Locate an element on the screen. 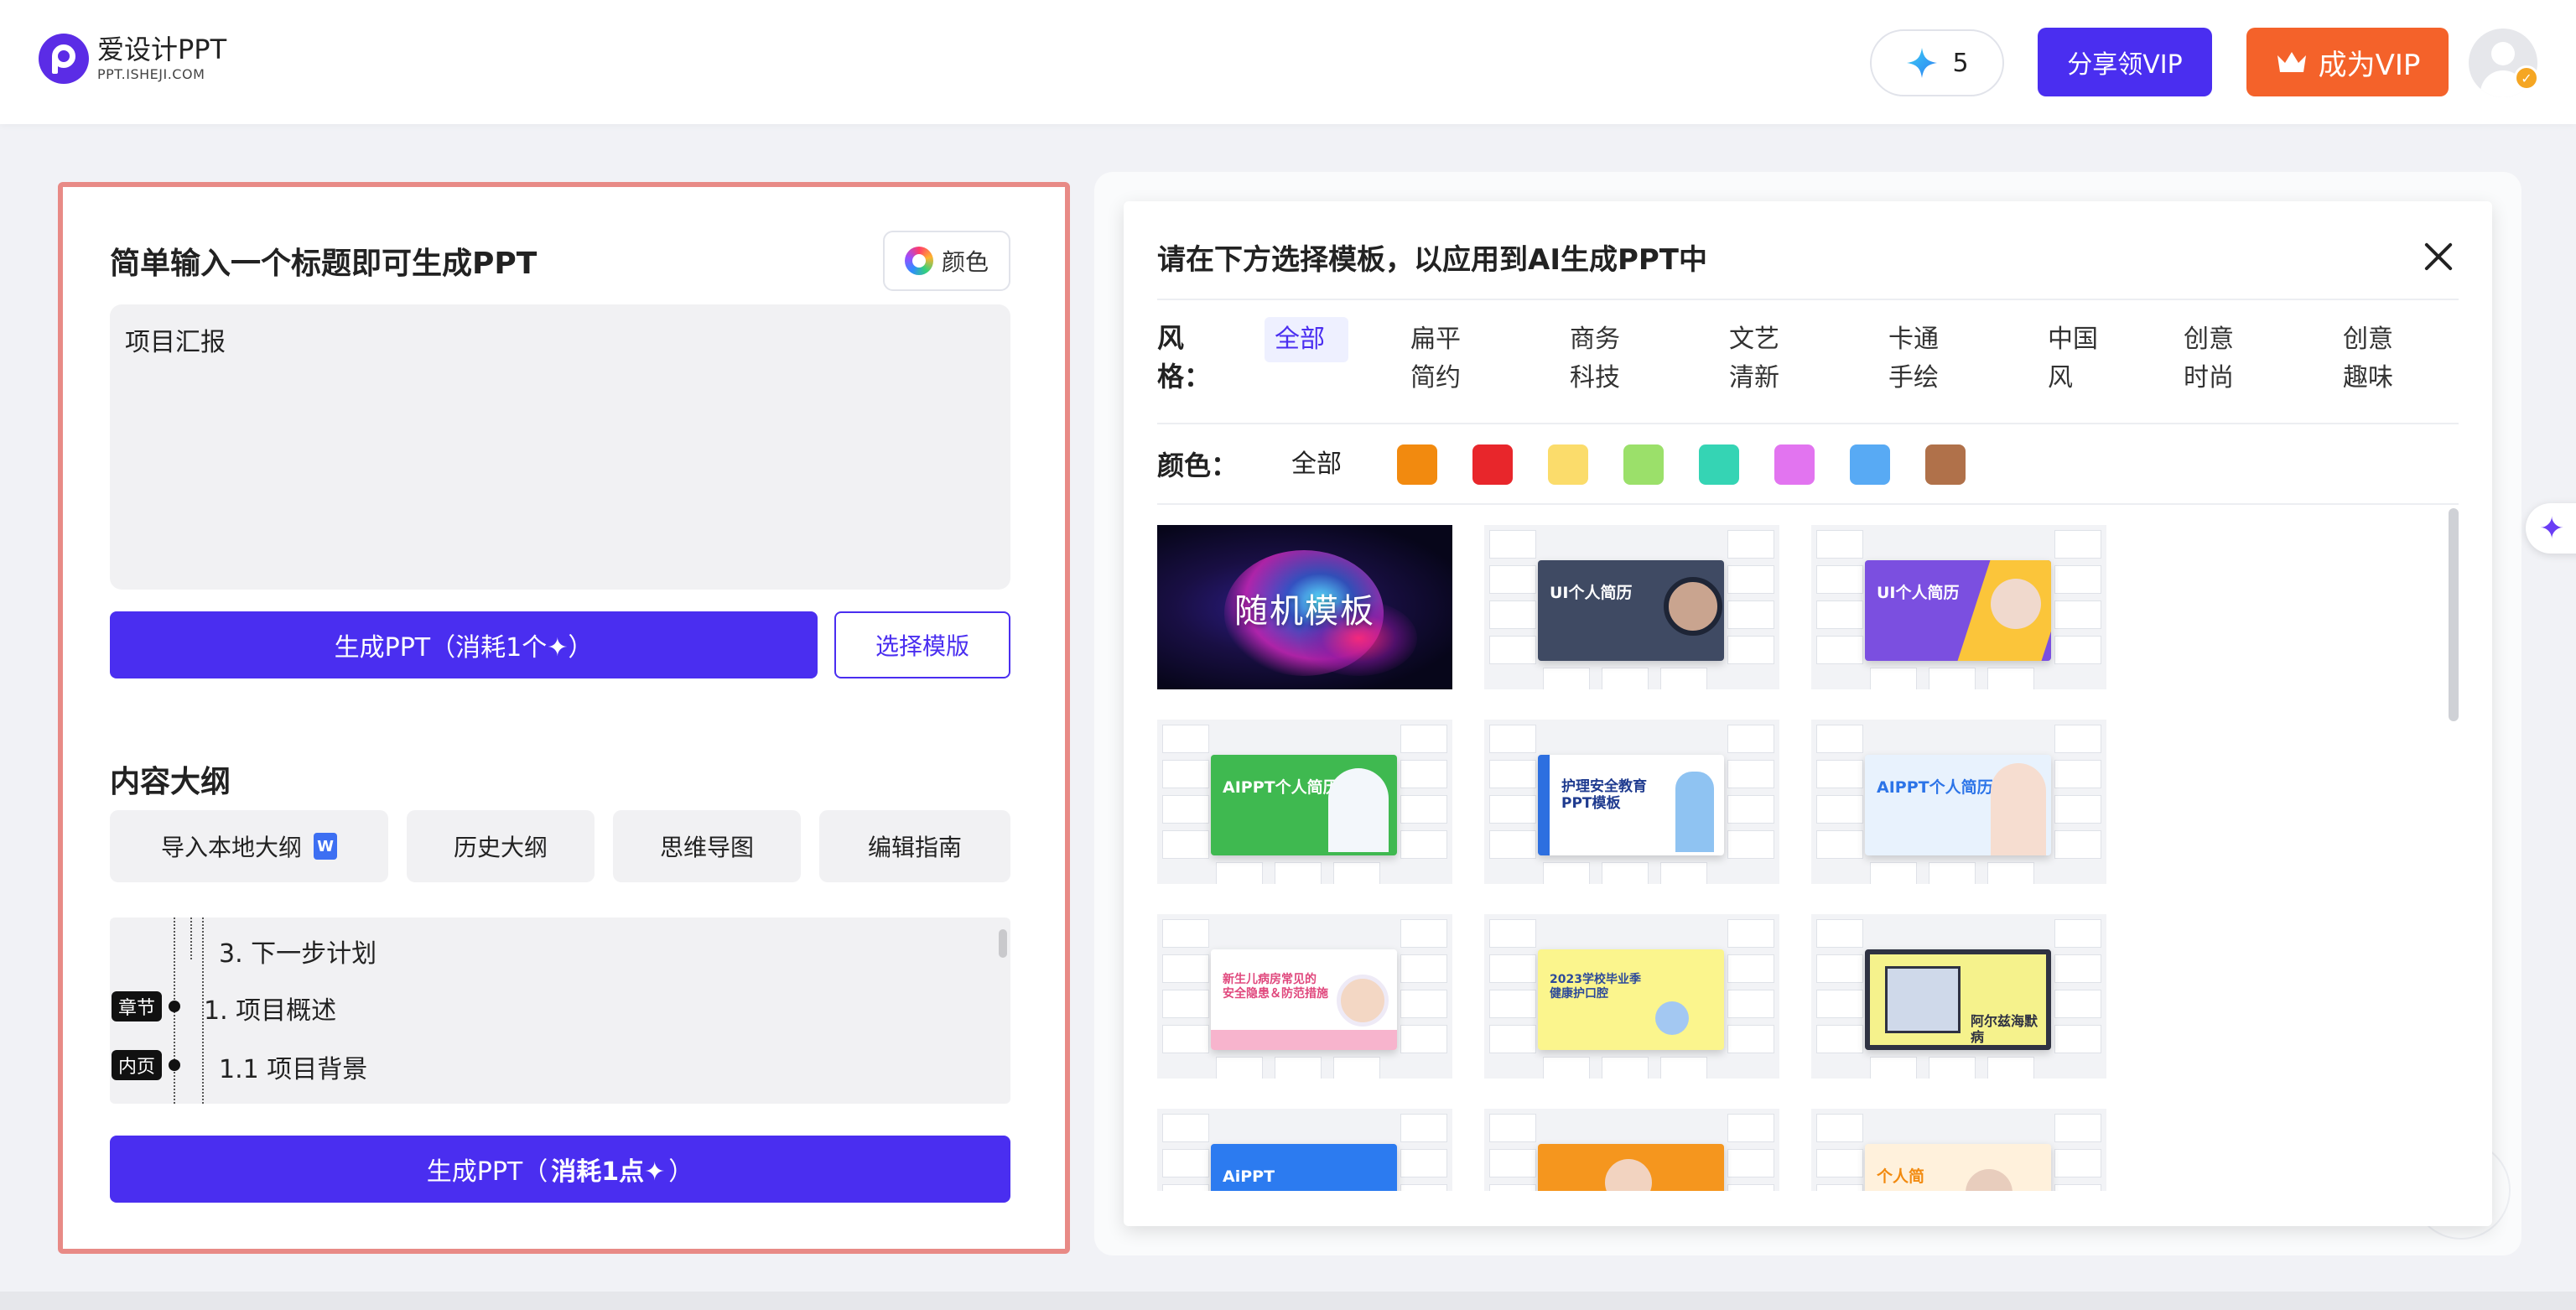 The width and height of the screenshot is (2576, 1310). crown-icon is located at coordinates (2291, 62).